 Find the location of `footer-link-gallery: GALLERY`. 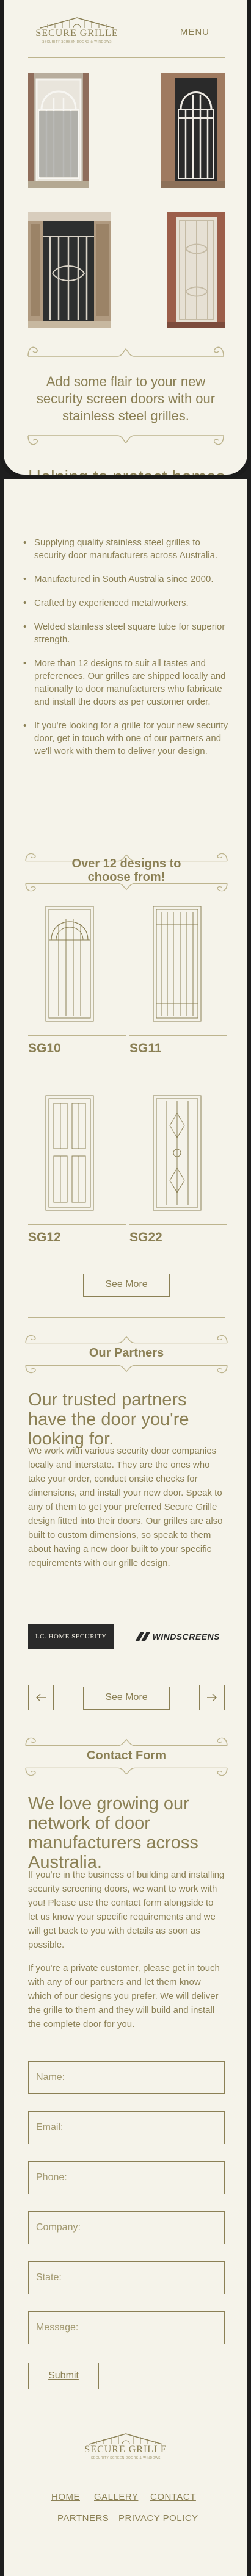

footer-link-gallery: GALLERY is located at coordinates (116, 2497).